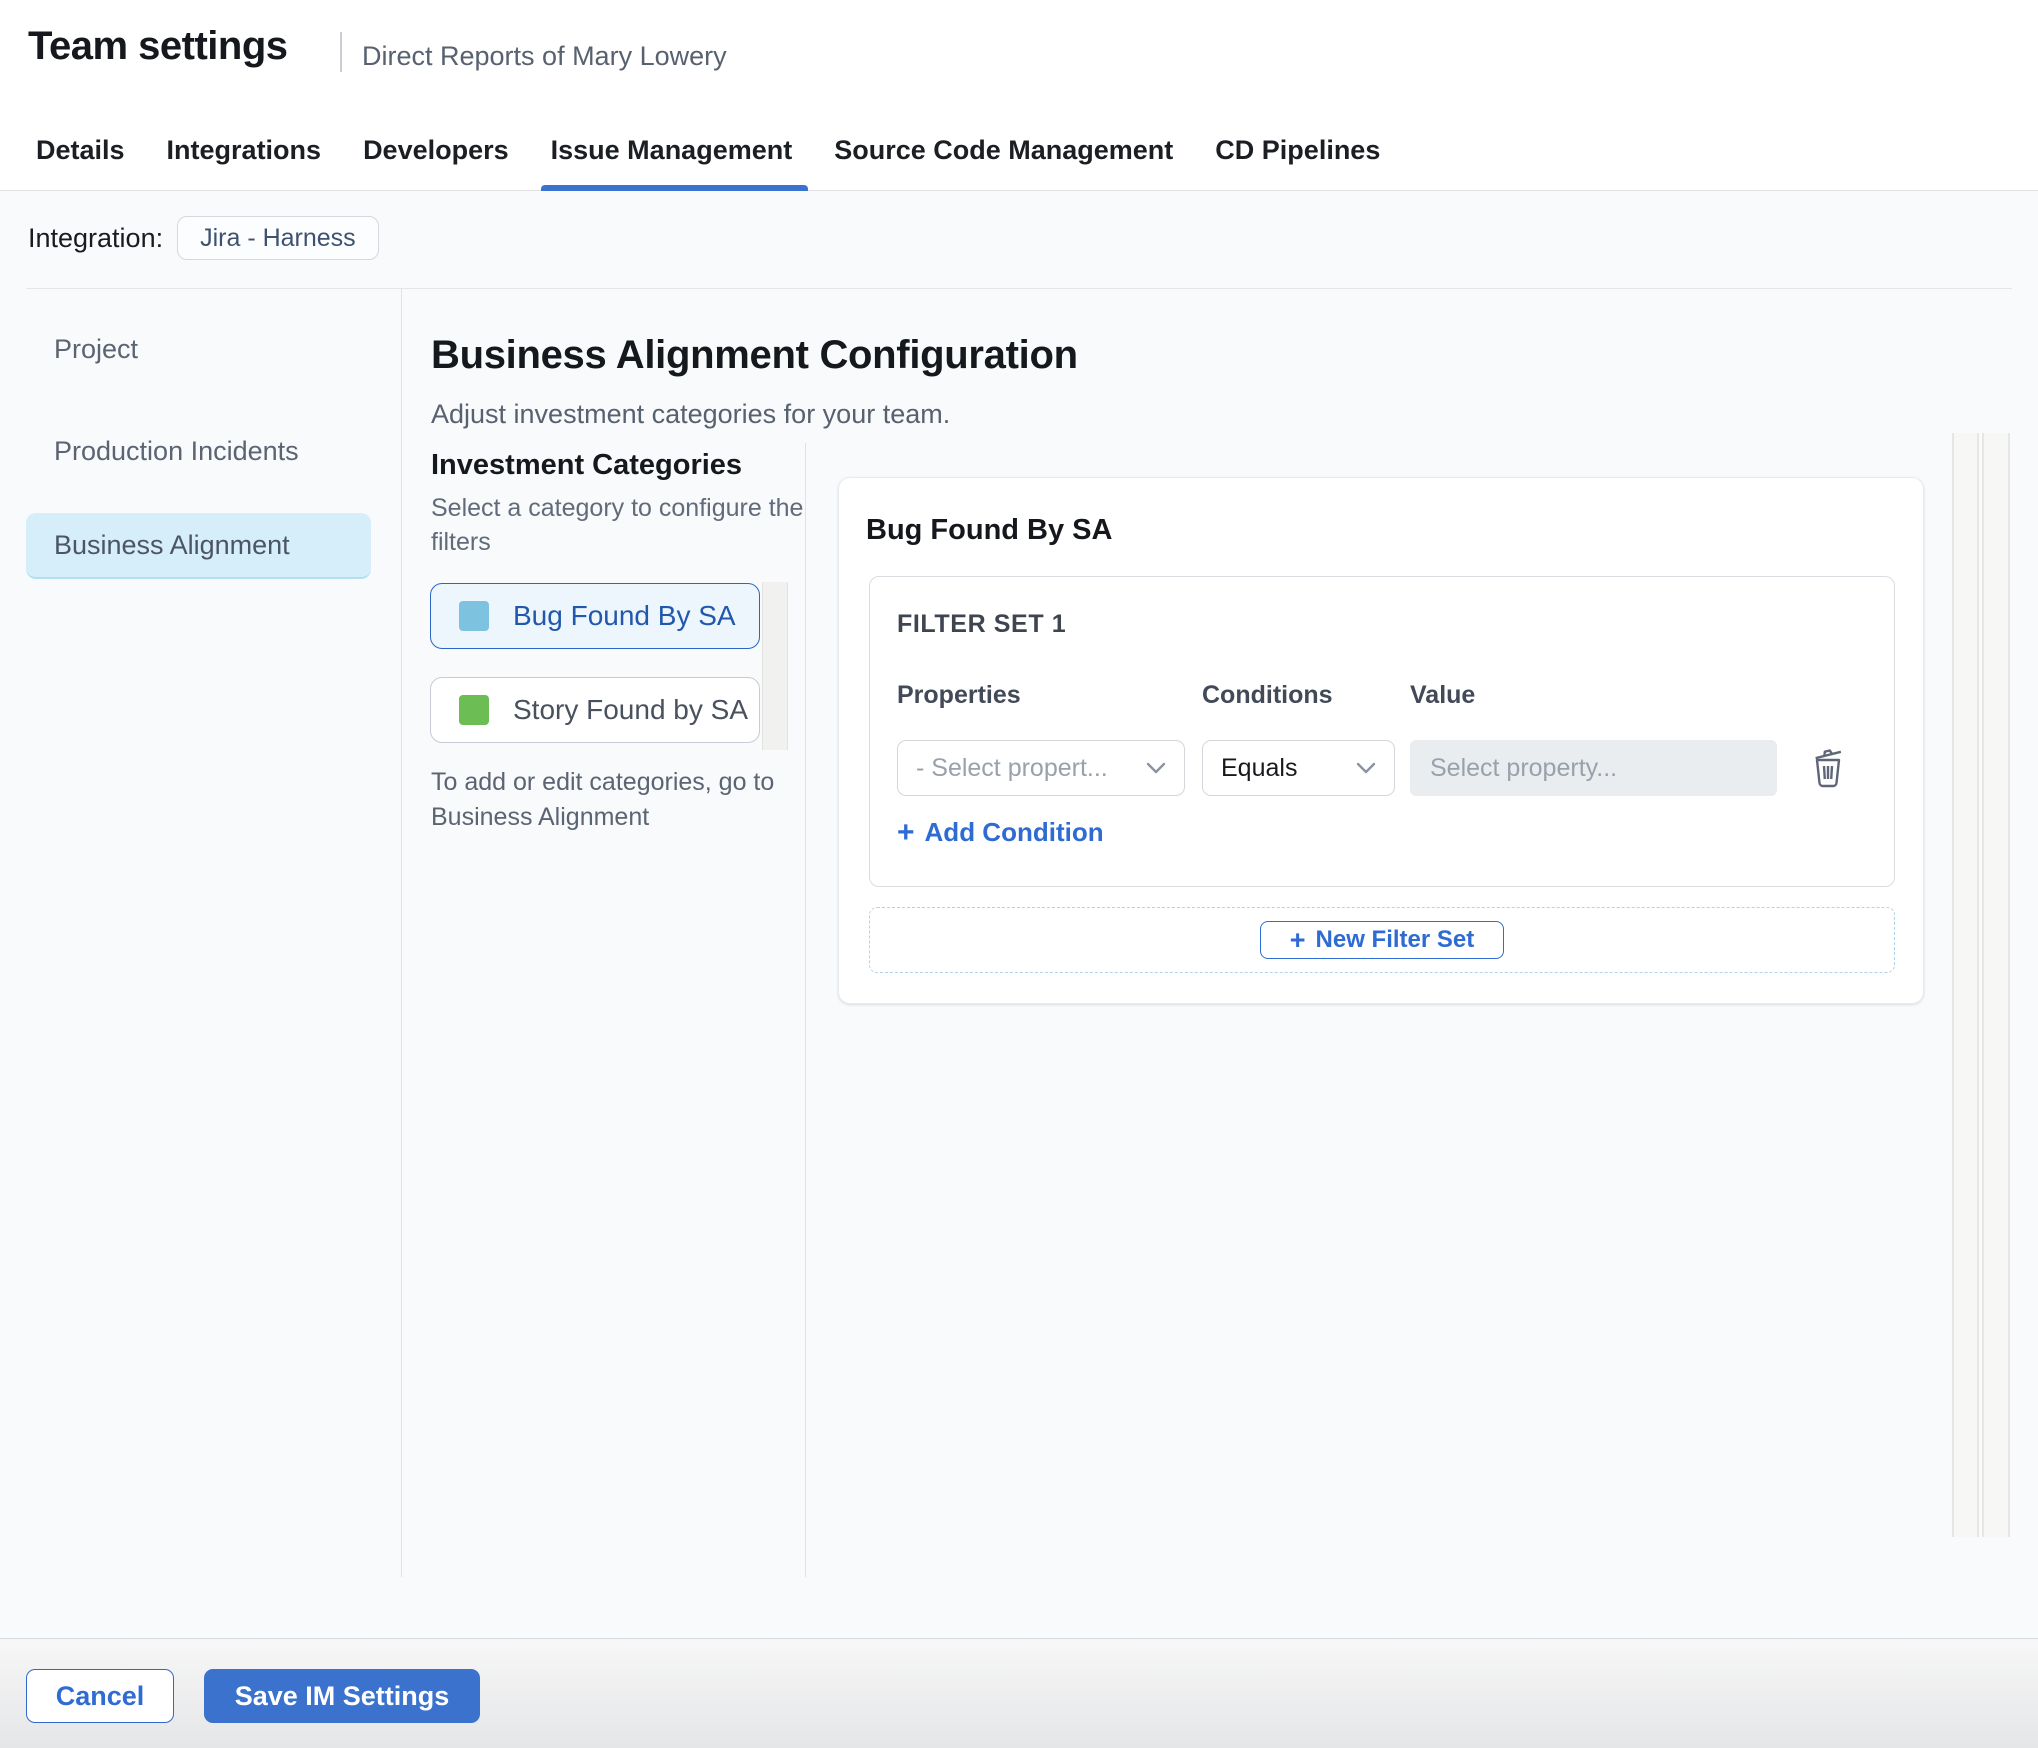 This screenshot has width=2038, height=1748. Describe the element at coordinates (341, 52) in the screenshot. I see `title-divider` at that location.